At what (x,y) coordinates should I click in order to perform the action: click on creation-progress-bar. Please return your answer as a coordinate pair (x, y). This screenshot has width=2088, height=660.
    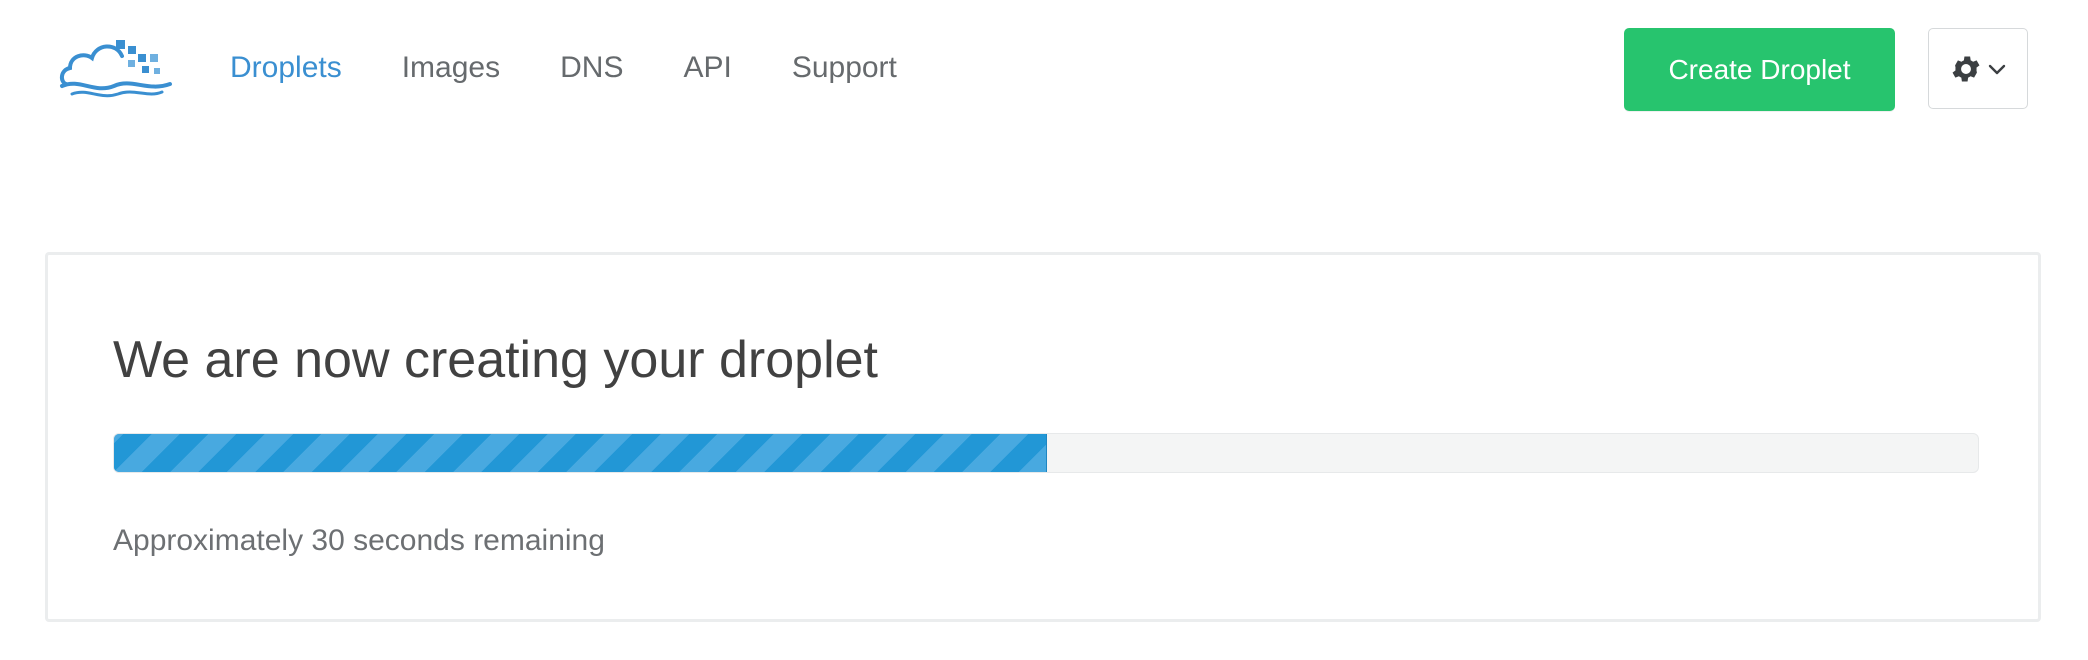
    Looking at the image, I should click on (1046, 453).